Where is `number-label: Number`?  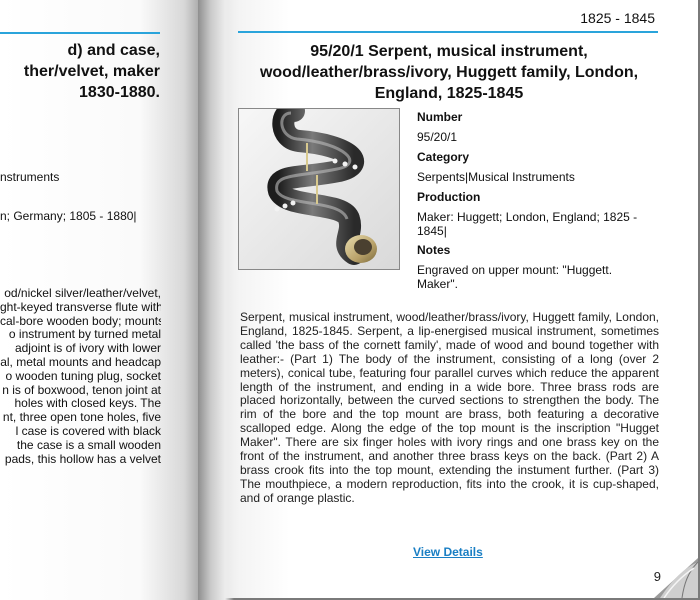
number-label: Number is located at coordinates (440, 117).